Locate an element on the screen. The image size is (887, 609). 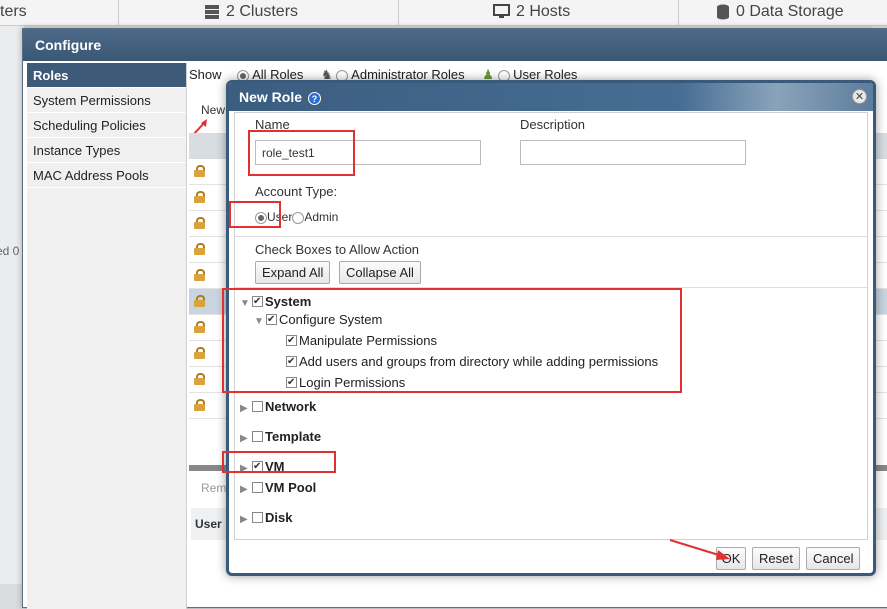
sidebar-item-system-permissions: System Permissions is located at coordinates (106, 100).